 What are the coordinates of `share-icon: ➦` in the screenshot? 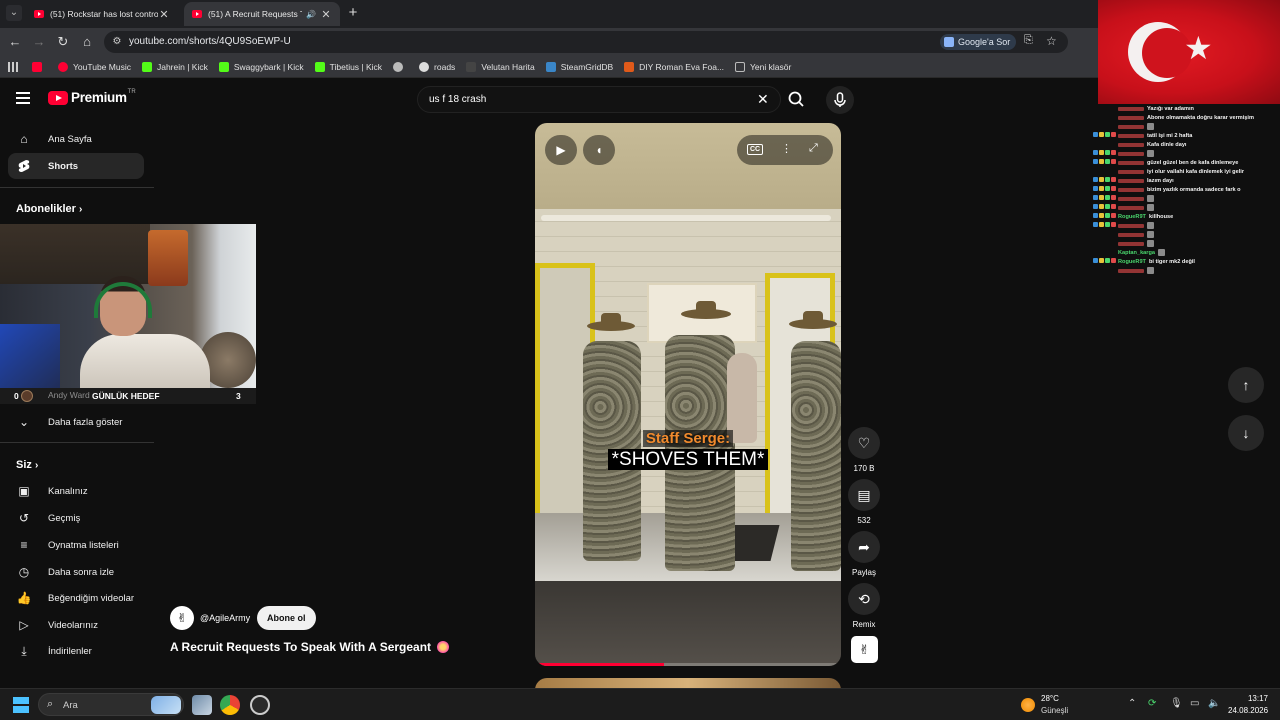 It's located at (864, 547).